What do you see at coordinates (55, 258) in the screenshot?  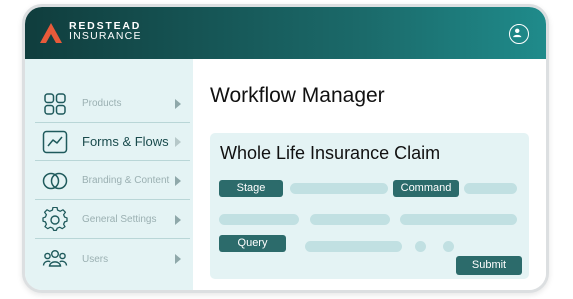 I see `users-icon` at bounding box center [55, 258].